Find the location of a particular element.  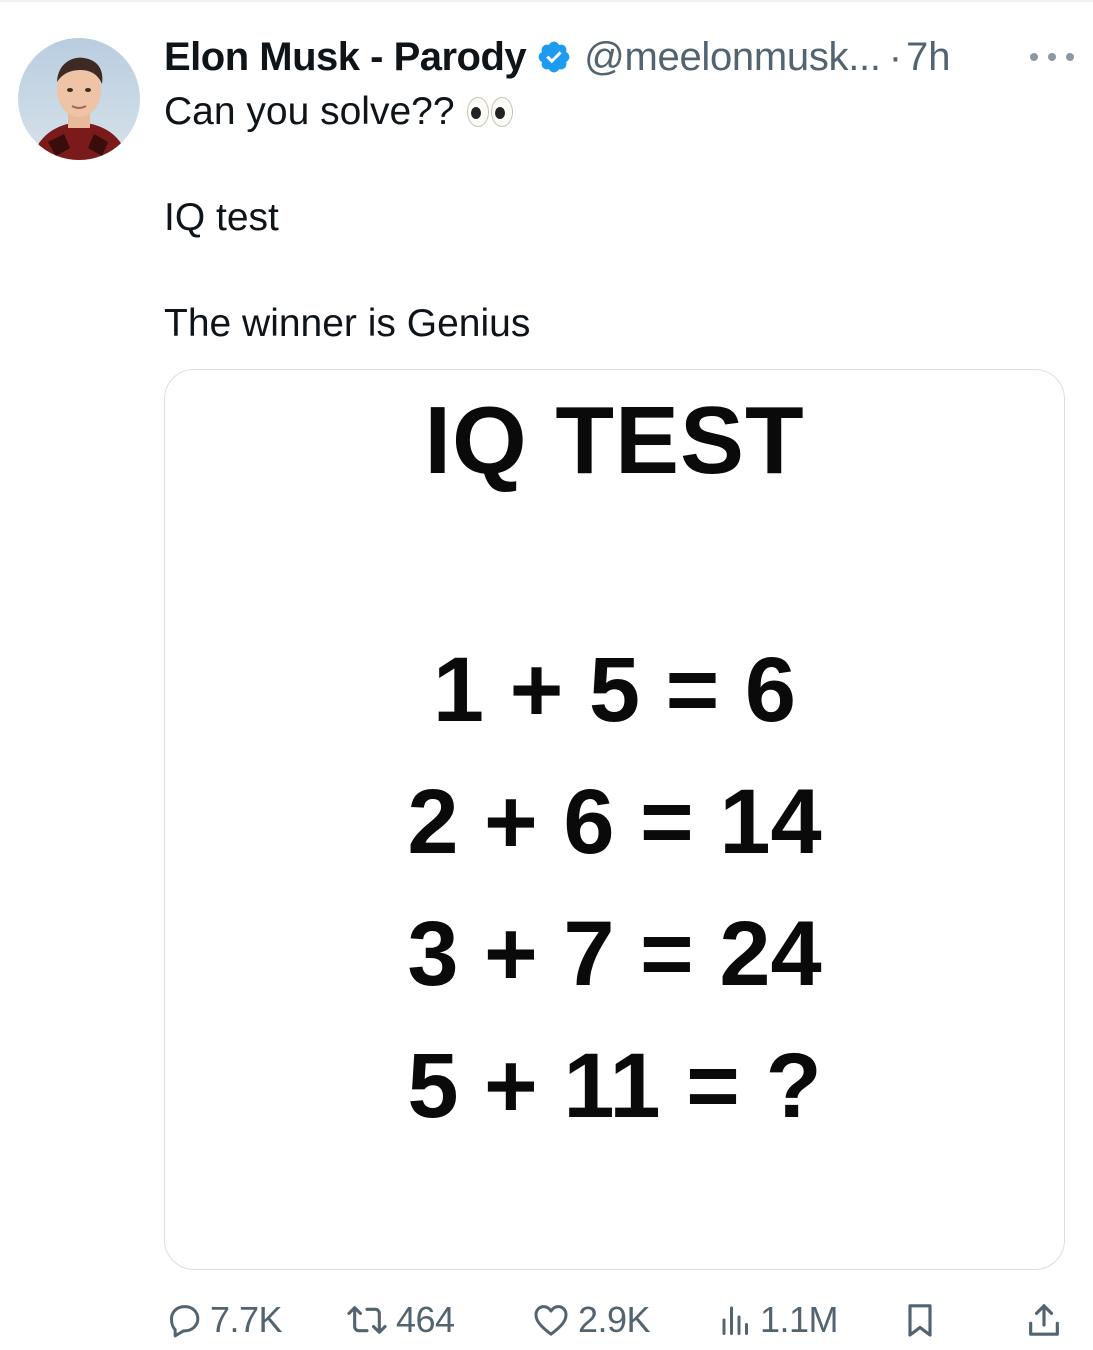

bookmark-button is located at coordinates (920, 1320).